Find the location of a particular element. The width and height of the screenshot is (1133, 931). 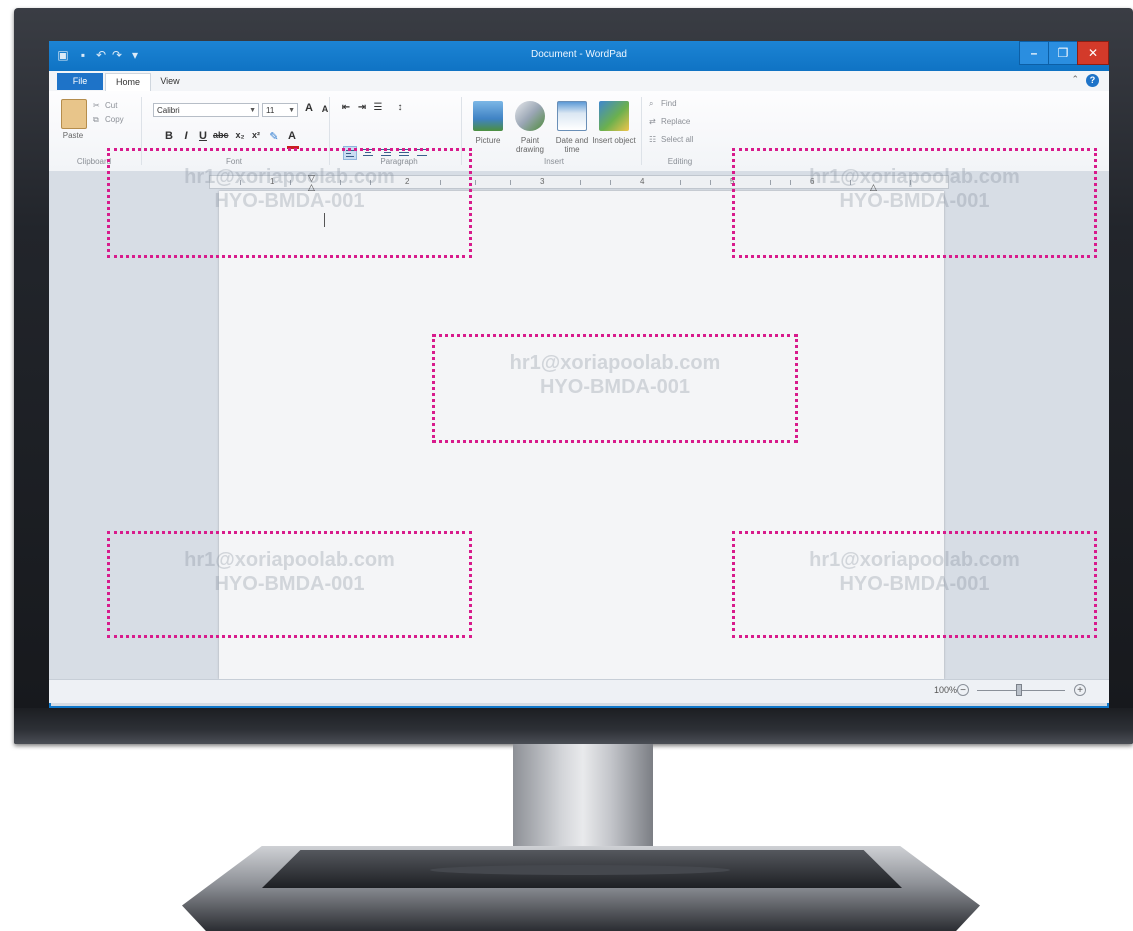

app-icon: ▣ is located at coordinates (63, 55).